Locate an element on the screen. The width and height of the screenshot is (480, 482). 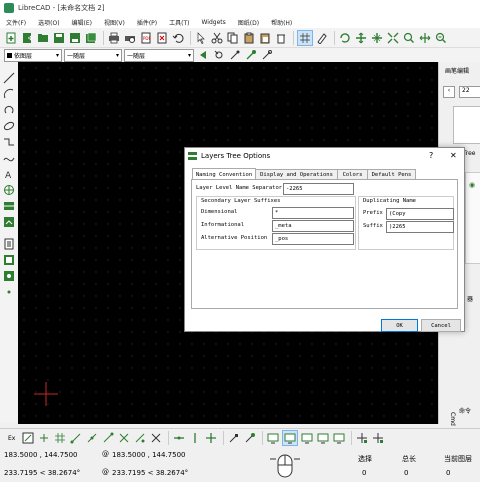
new-file-icon is located at coordinates (11, 38).